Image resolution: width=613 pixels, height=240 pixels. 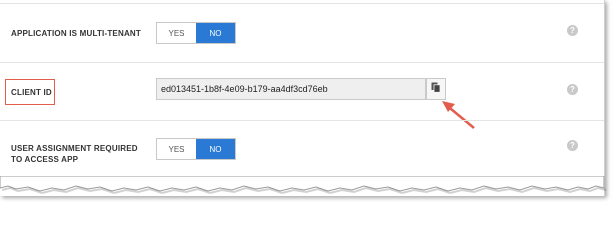 I want to click on red-arrow-annotation, so click(x=458, y=115).